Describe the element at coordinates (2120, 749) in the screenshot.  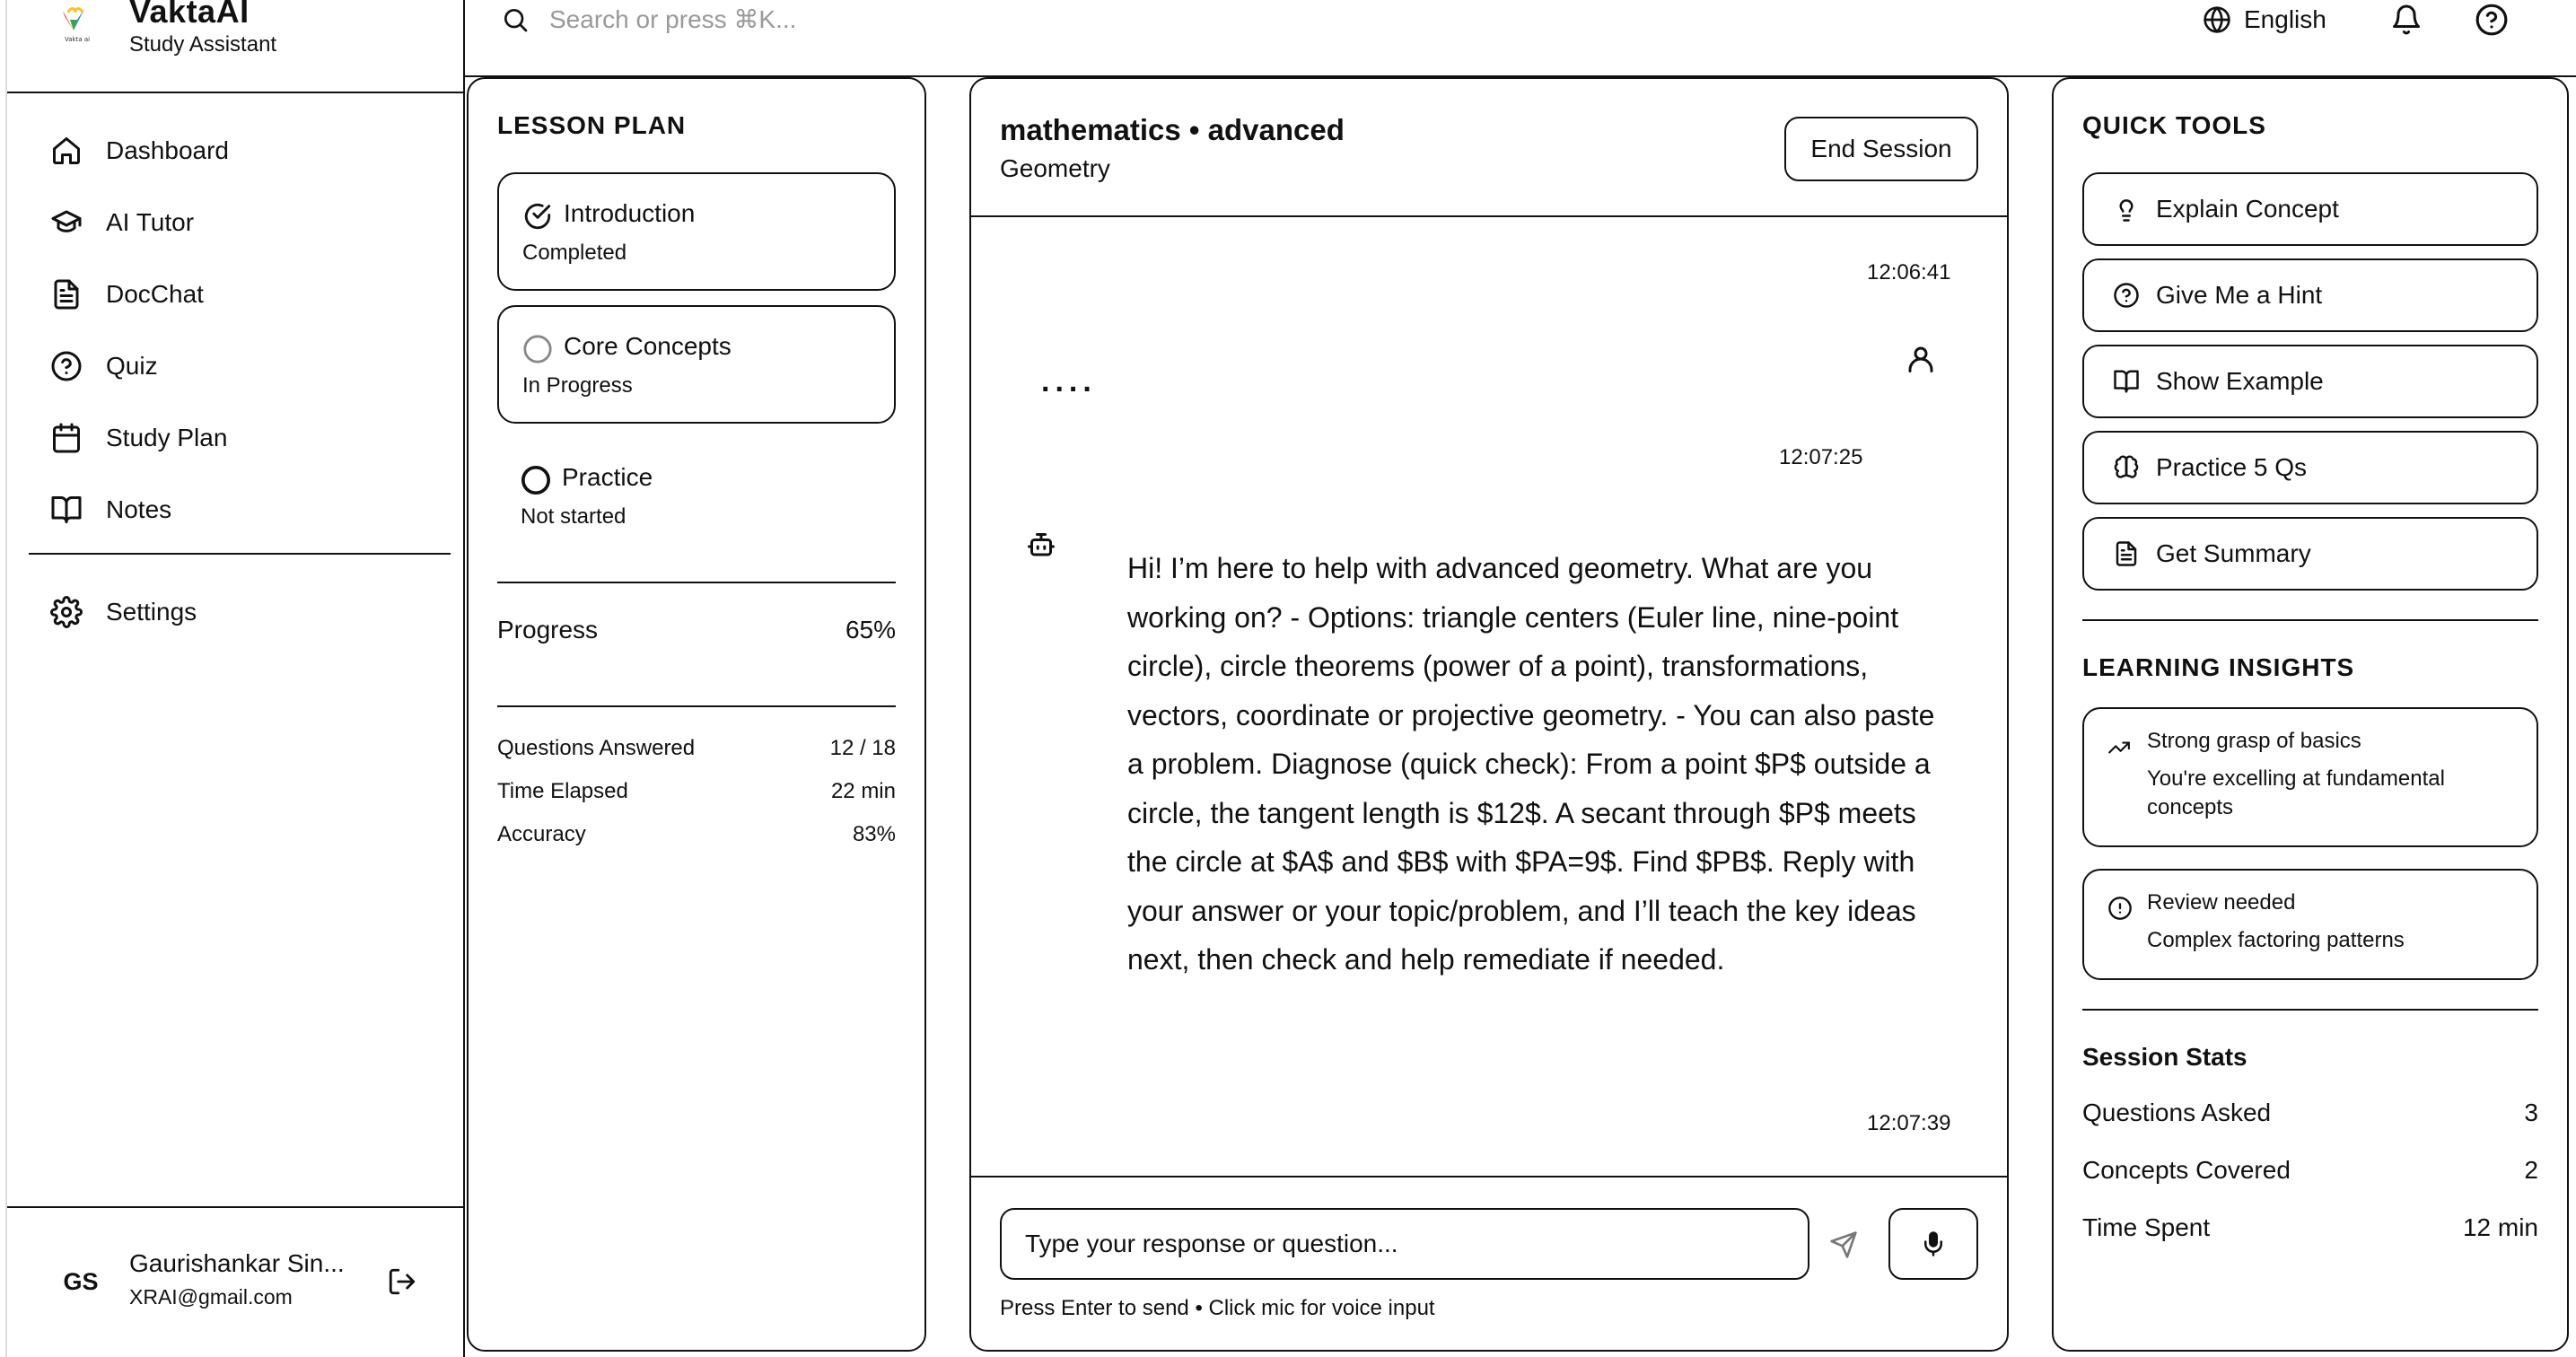
I see `trending-up-icon` at that location.